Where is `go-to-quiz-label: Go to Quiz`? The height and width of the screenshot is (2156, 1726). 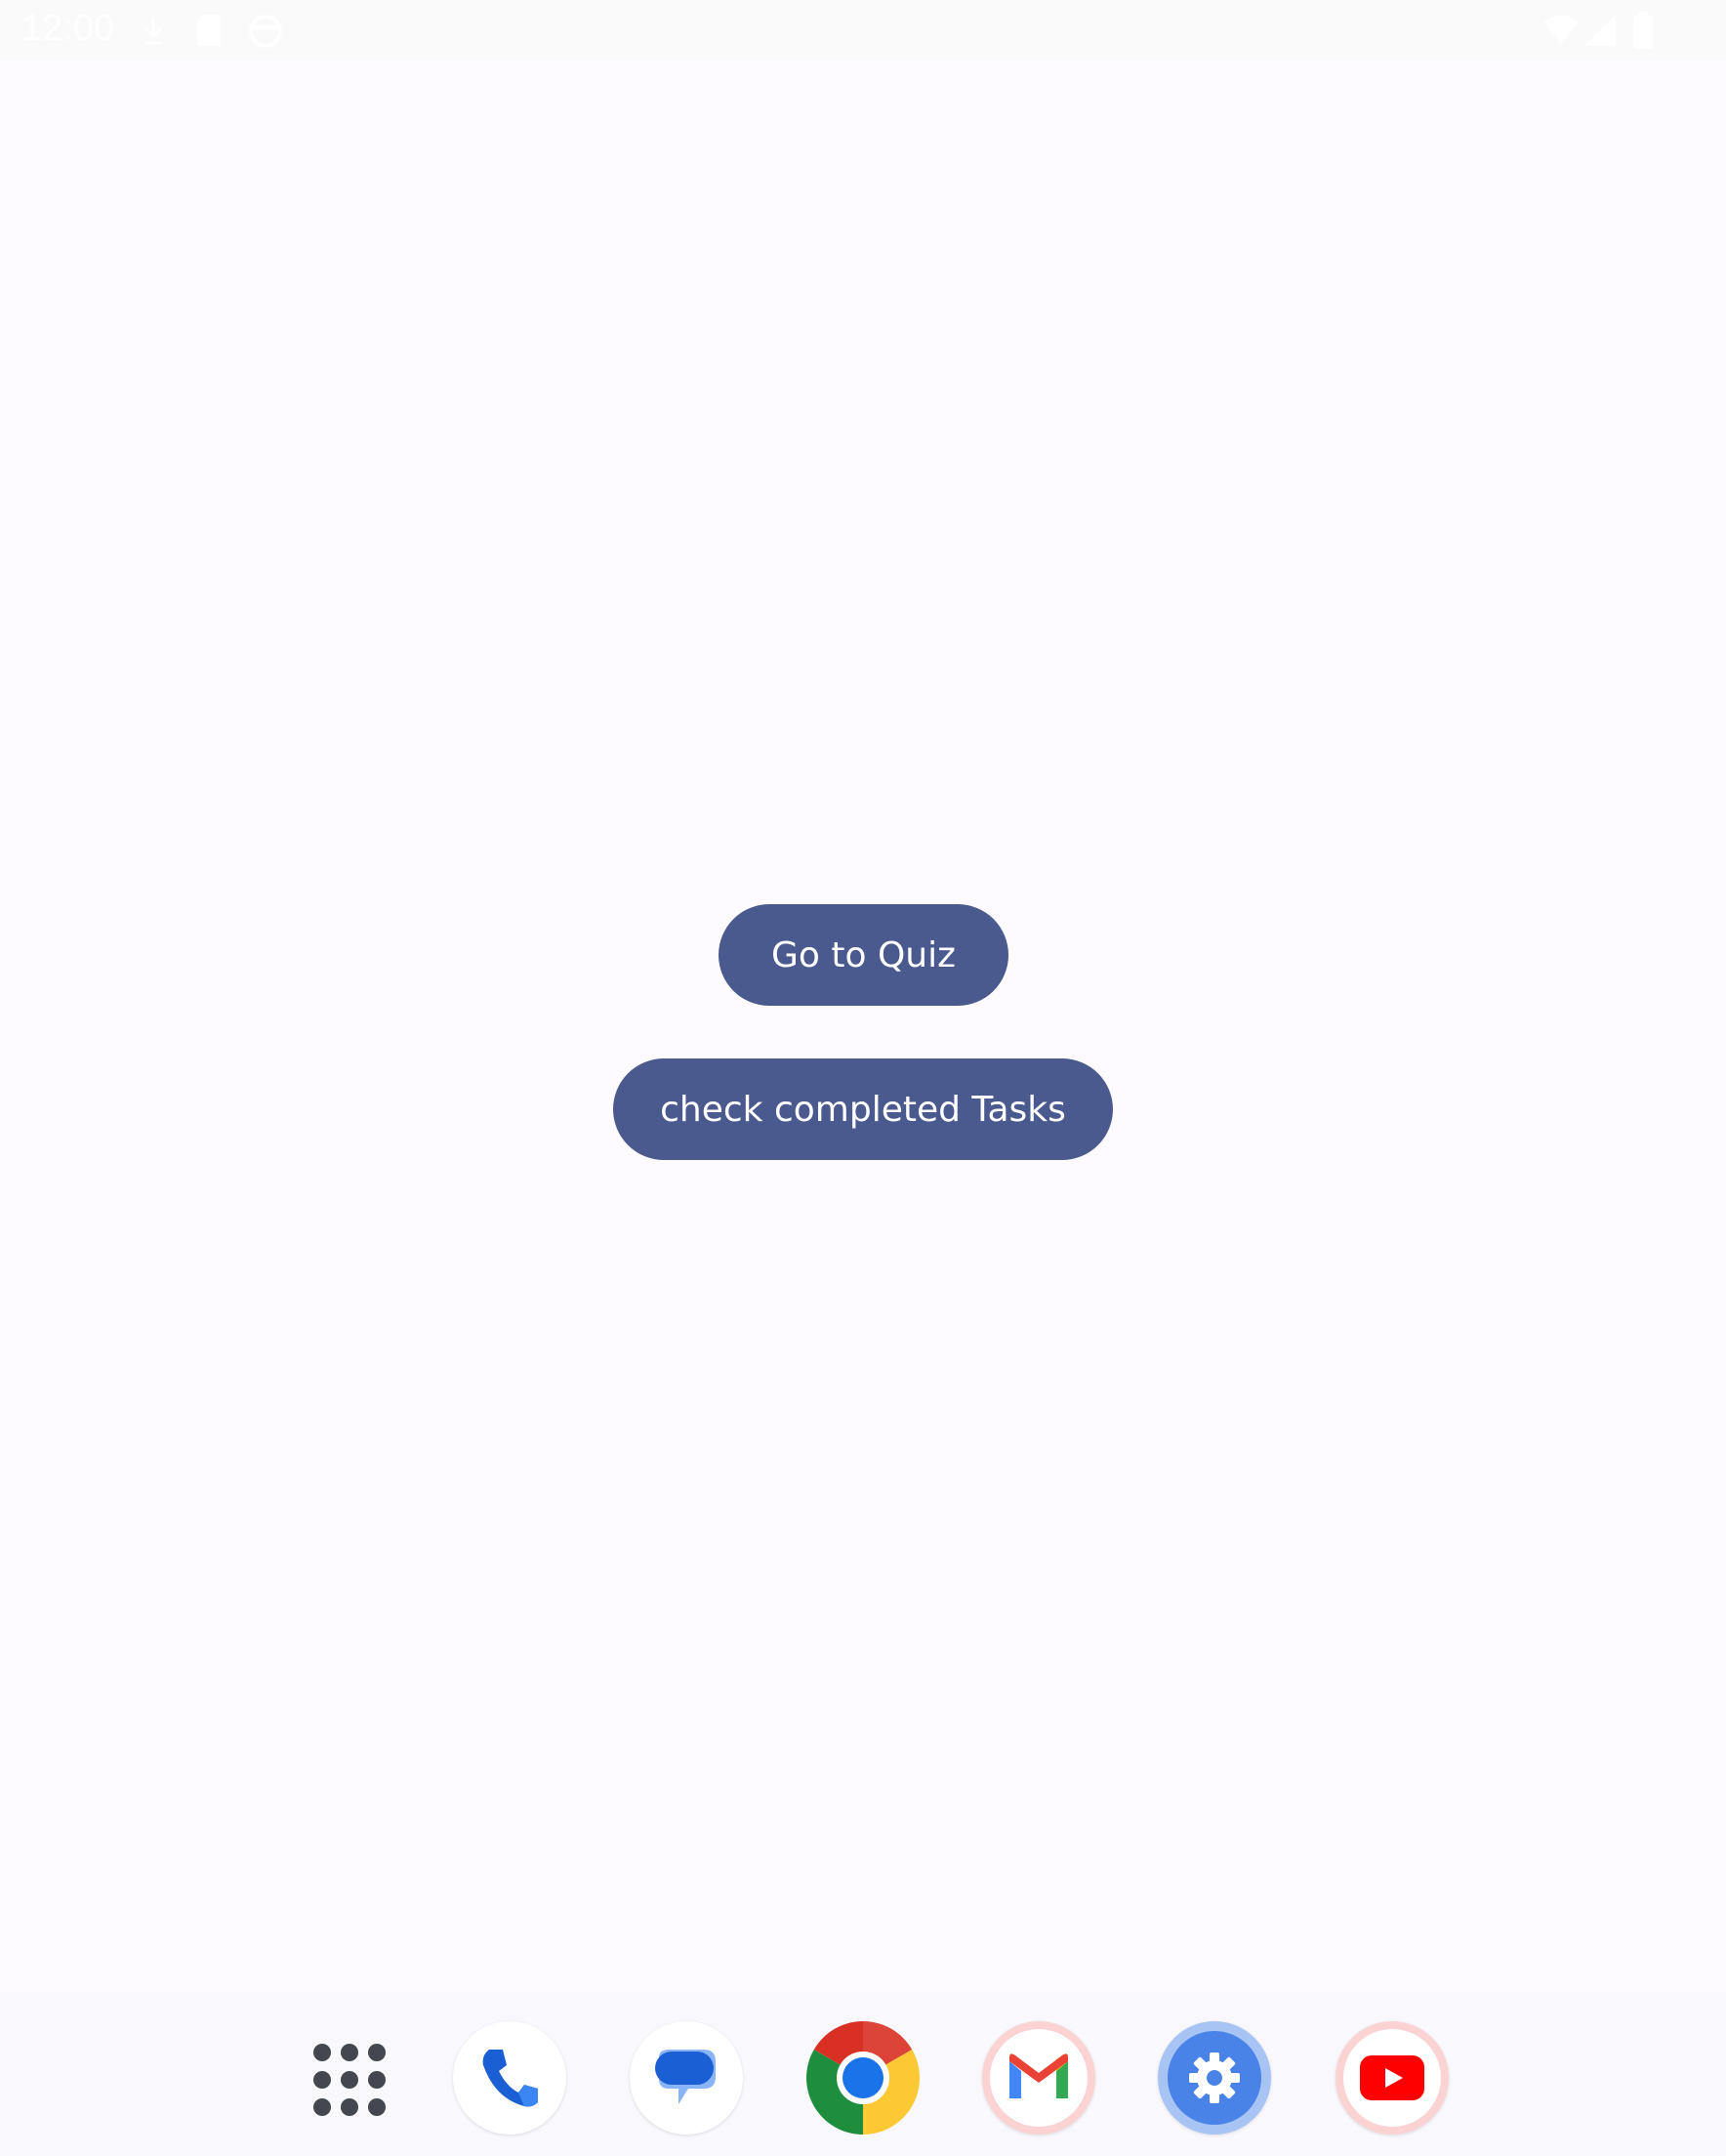 go-to-quiz-label: Go to Quiz is located at coordinates (863, 955).